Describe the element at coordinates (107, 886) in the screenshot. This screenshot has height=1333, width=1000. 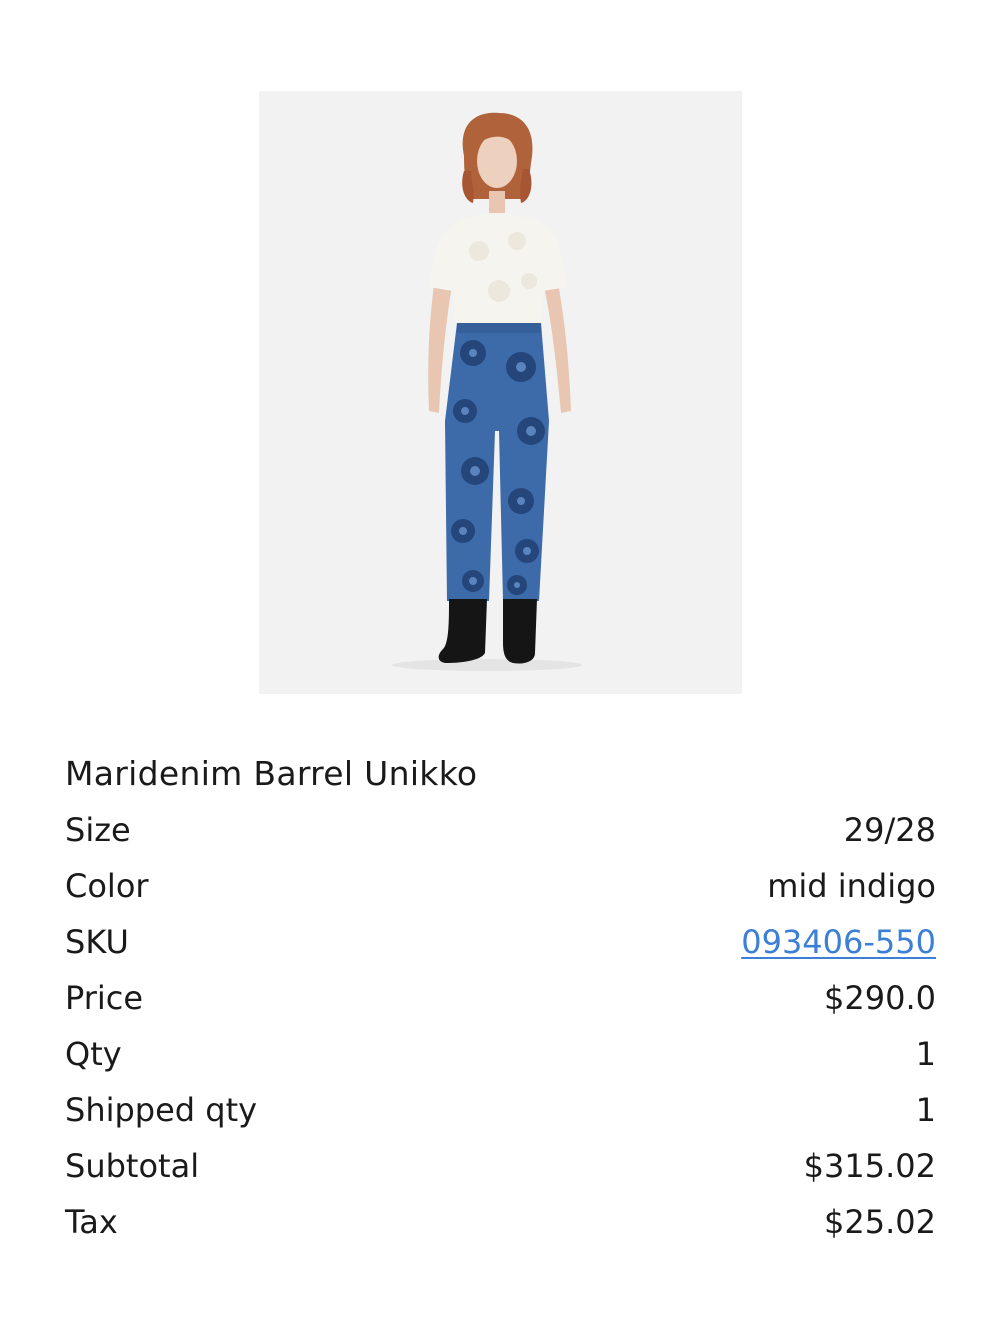
I see `color-label: Color` at that location.